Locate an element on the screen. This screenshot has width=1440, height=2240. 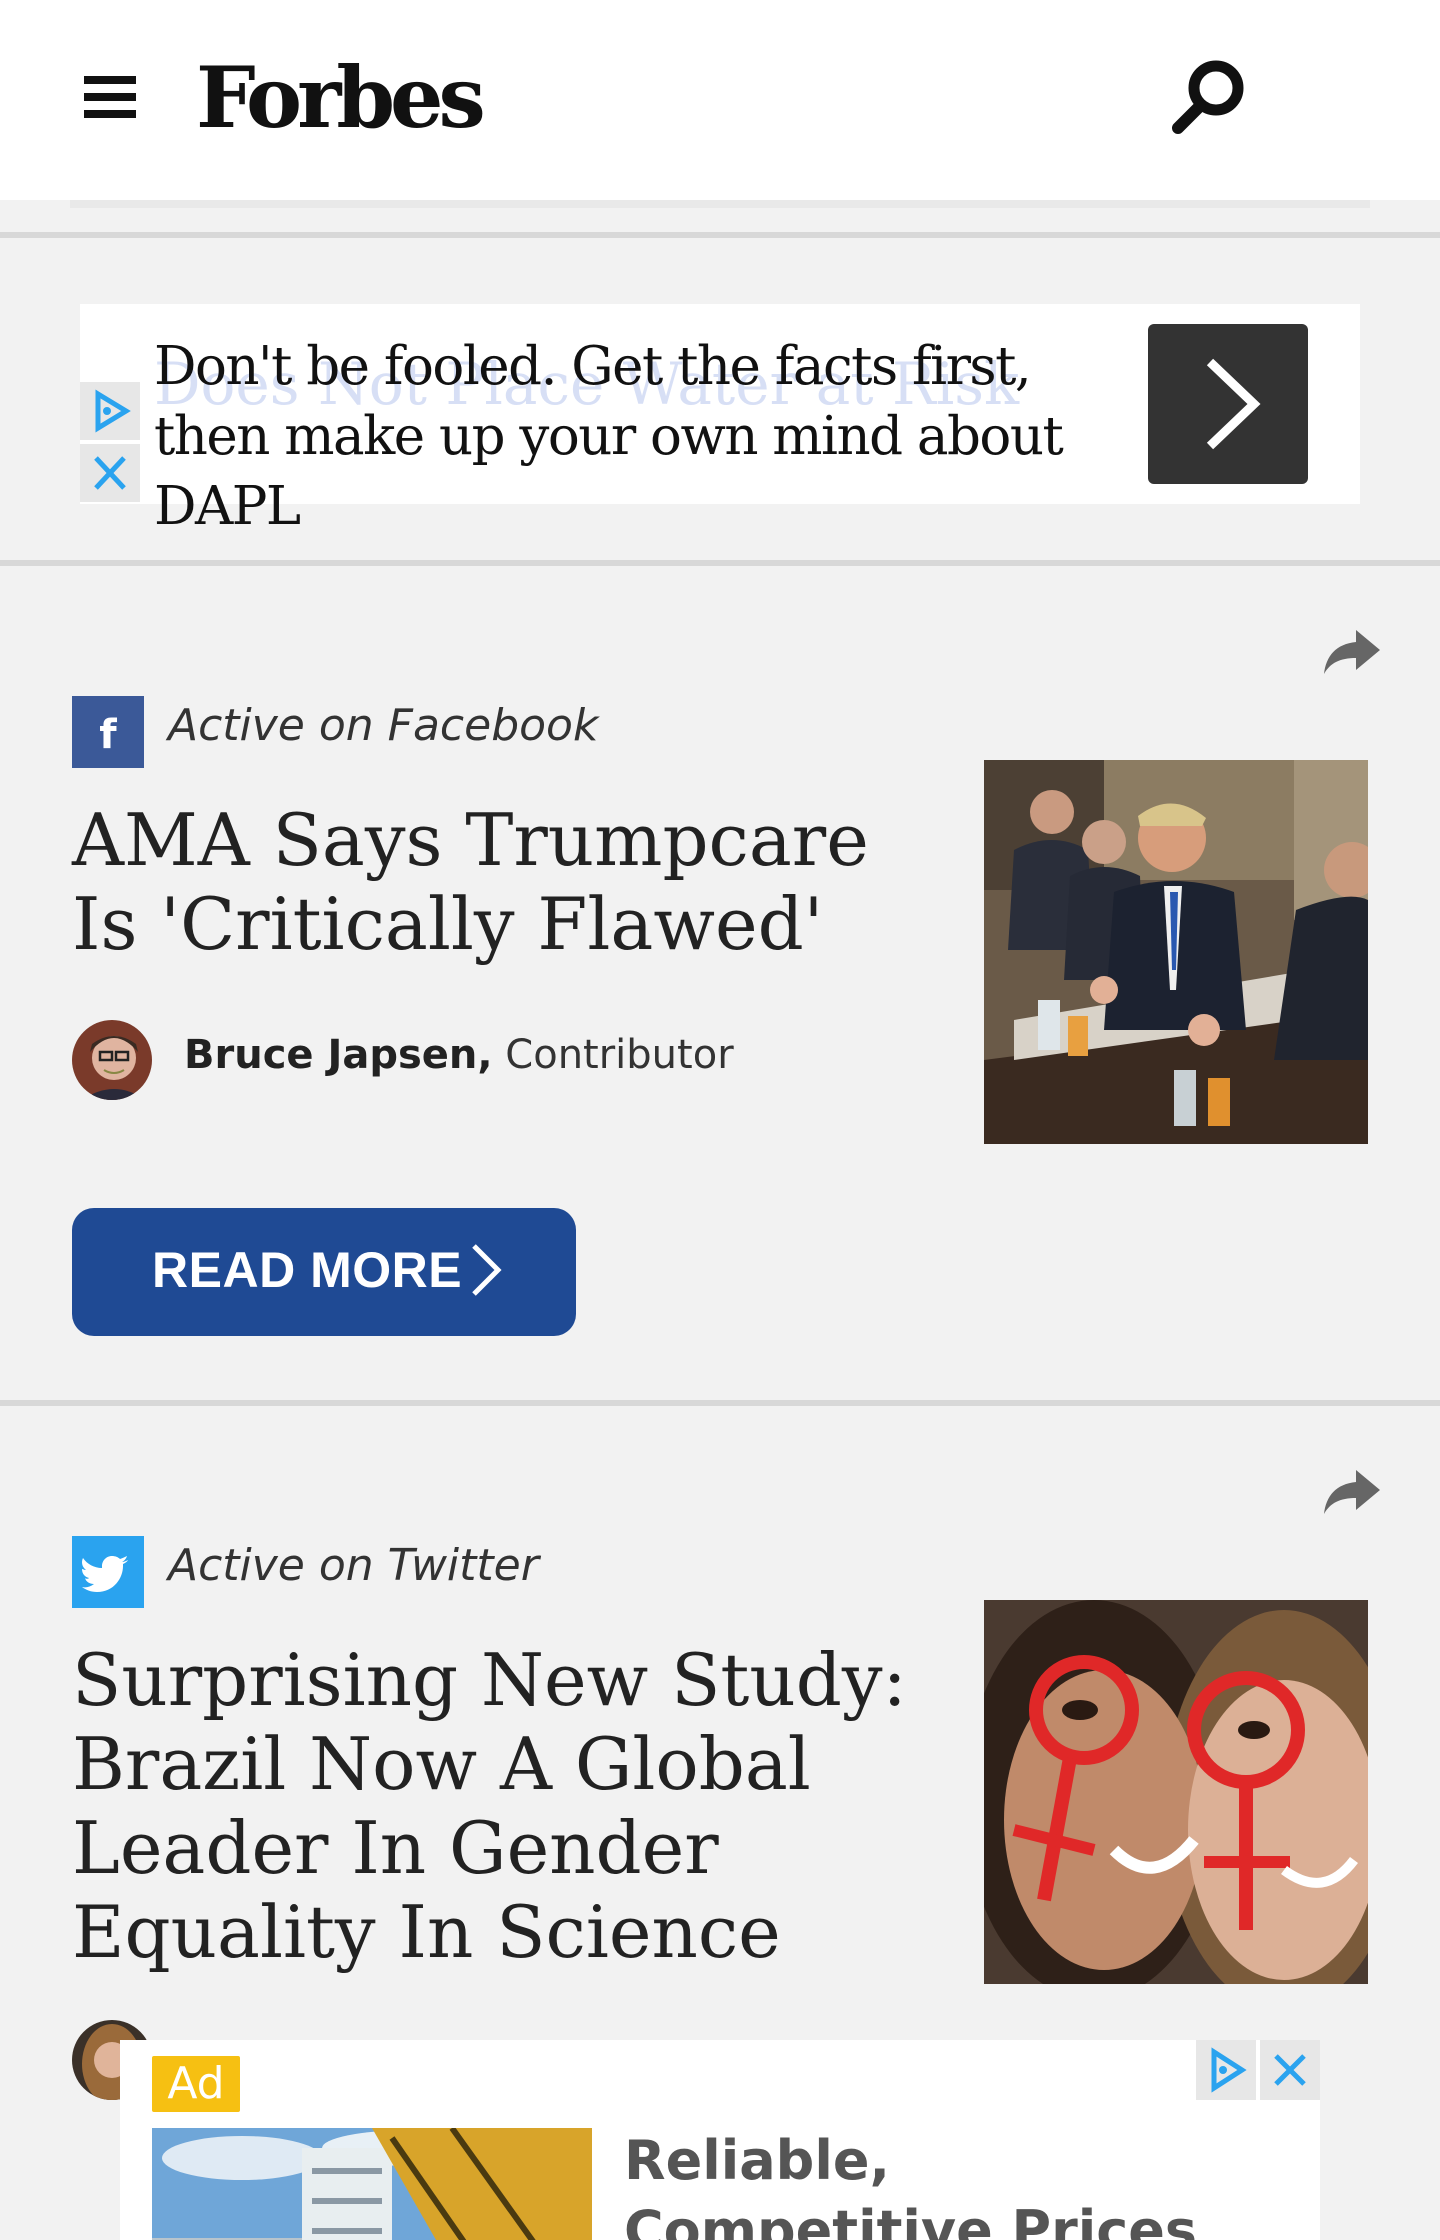
author-name: Bruce Japsen, is located at coordinates (338, 1055).